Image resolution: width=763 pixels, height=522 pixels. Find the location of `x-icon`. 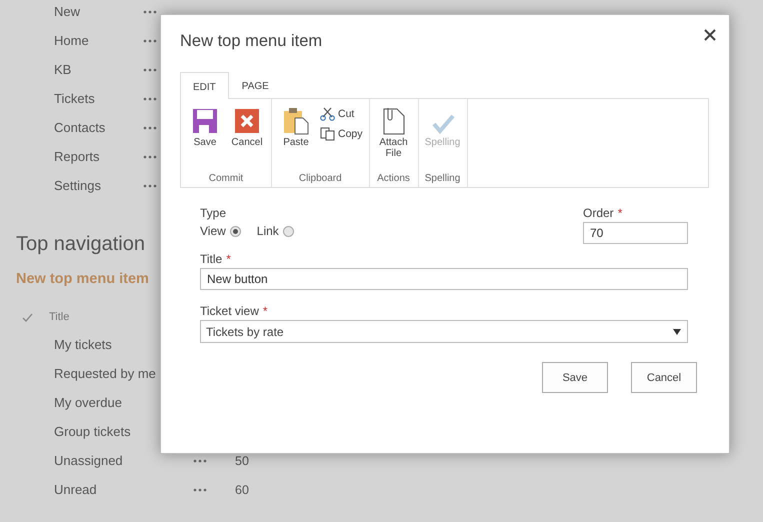

x-icon is located at coordinates (247, 121).